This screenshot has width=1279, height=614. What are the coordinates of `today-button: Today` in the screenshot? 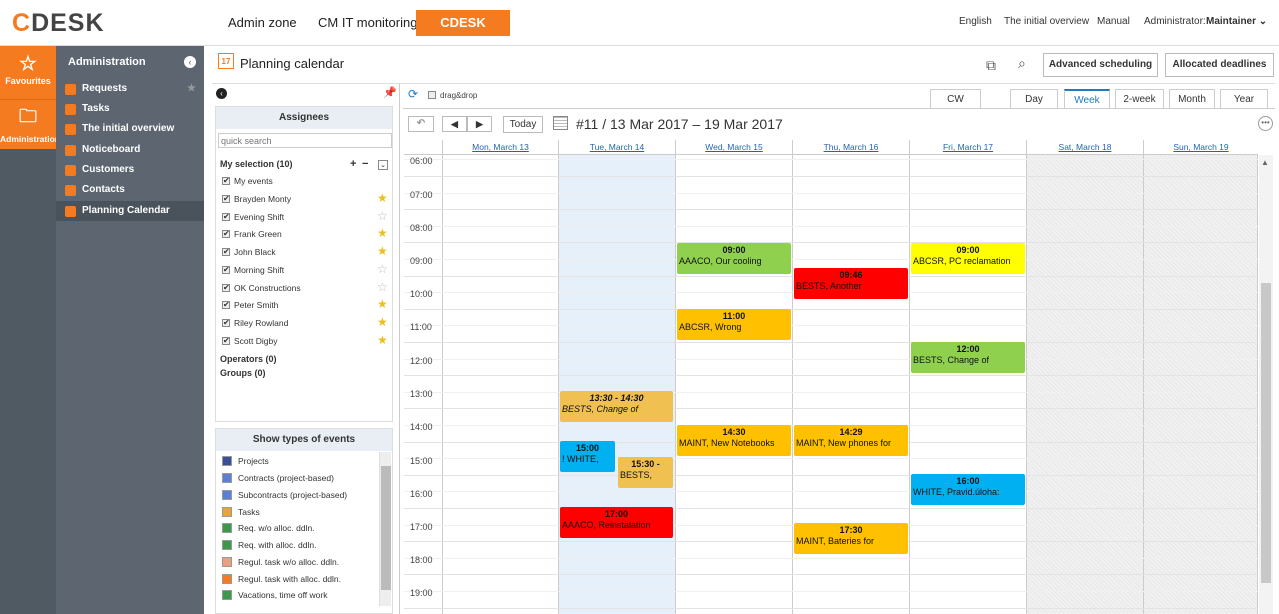 It's located at (523, 124).